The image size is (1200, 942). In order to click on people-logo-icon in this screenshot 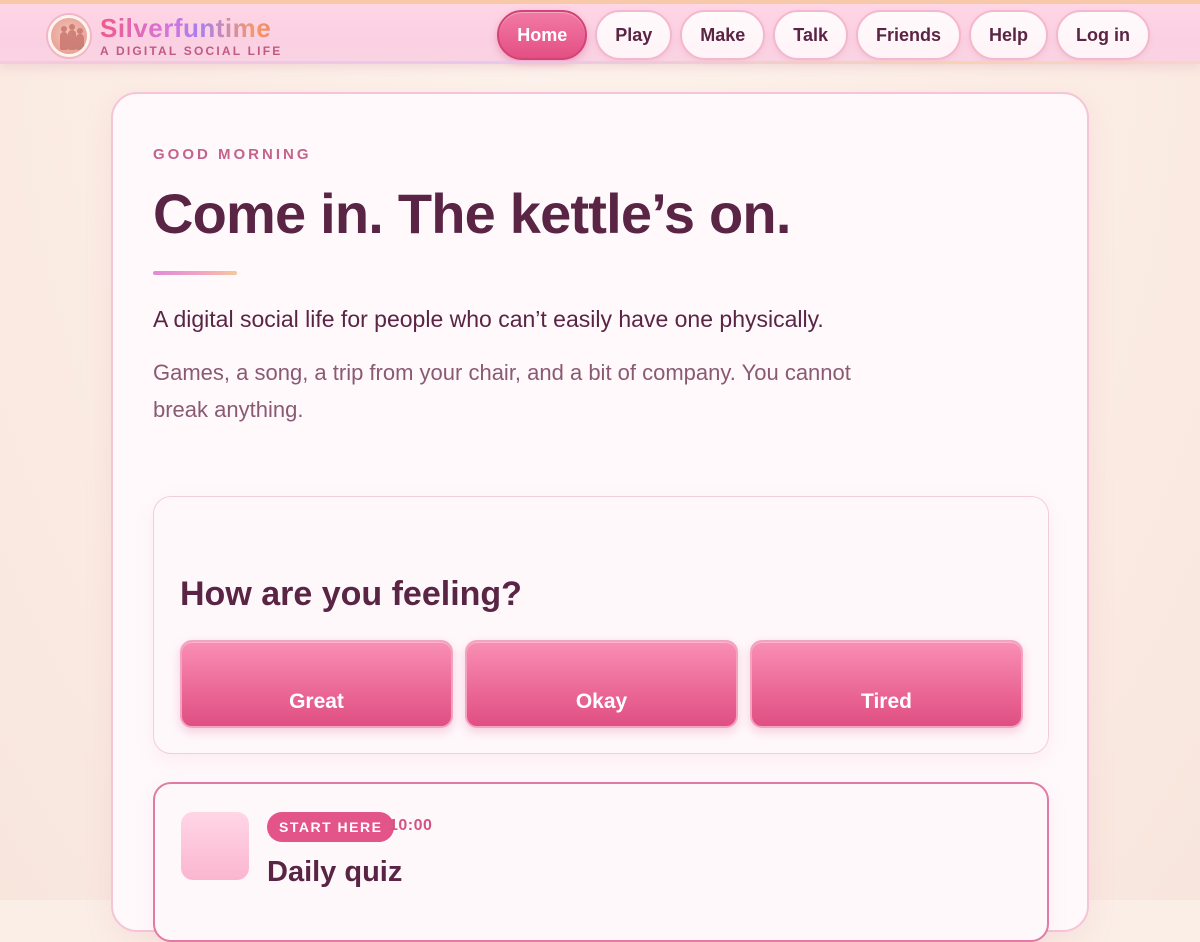, I will do `click(69, 36)`.